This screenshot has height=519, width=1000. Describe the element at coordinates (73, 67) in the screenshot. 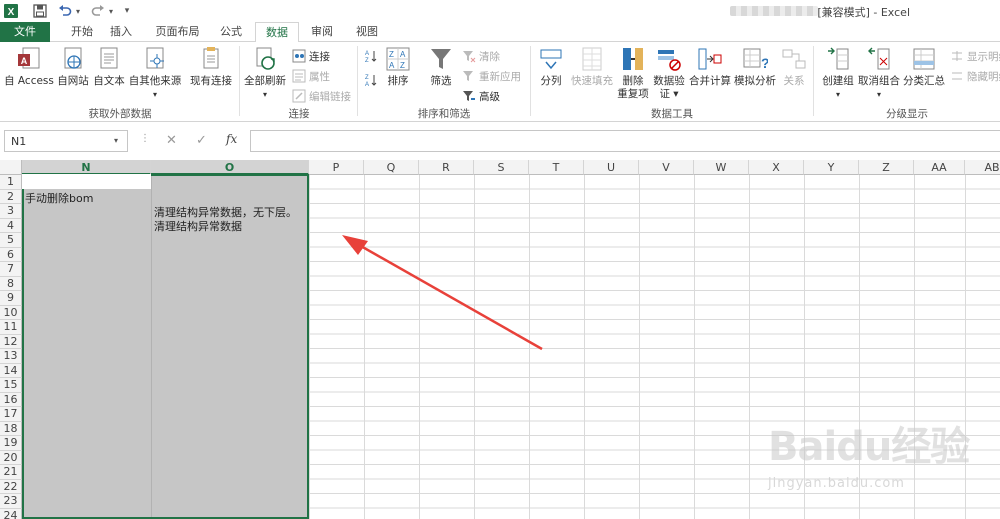

I see `from-web-button: 自网站` at that location.